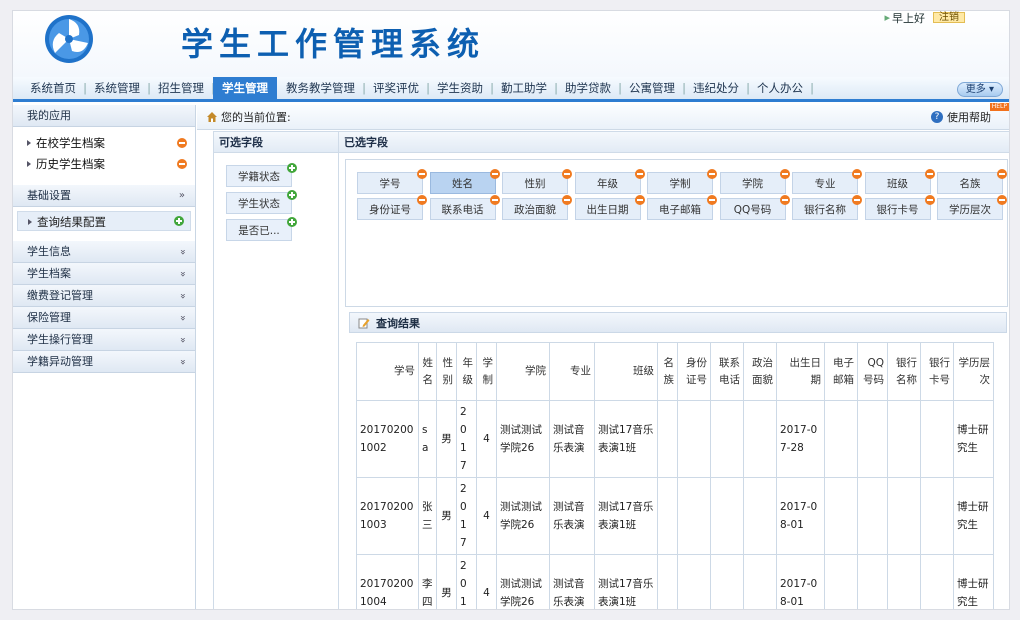  What do you see at coordinates (937, 516) in the screenshot?
I see `table-cell` at bounding box center [937, 516].